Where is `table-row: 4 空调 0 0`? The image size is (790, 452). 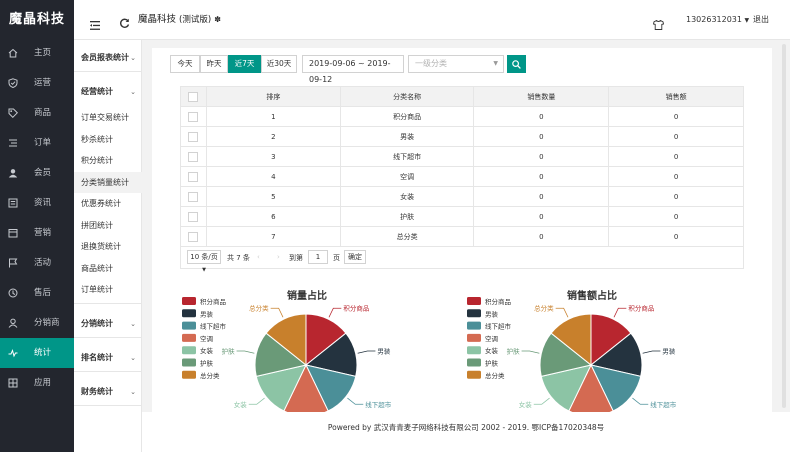 table-row: 4 空调 0 0 is located at coordinates (462, 176).